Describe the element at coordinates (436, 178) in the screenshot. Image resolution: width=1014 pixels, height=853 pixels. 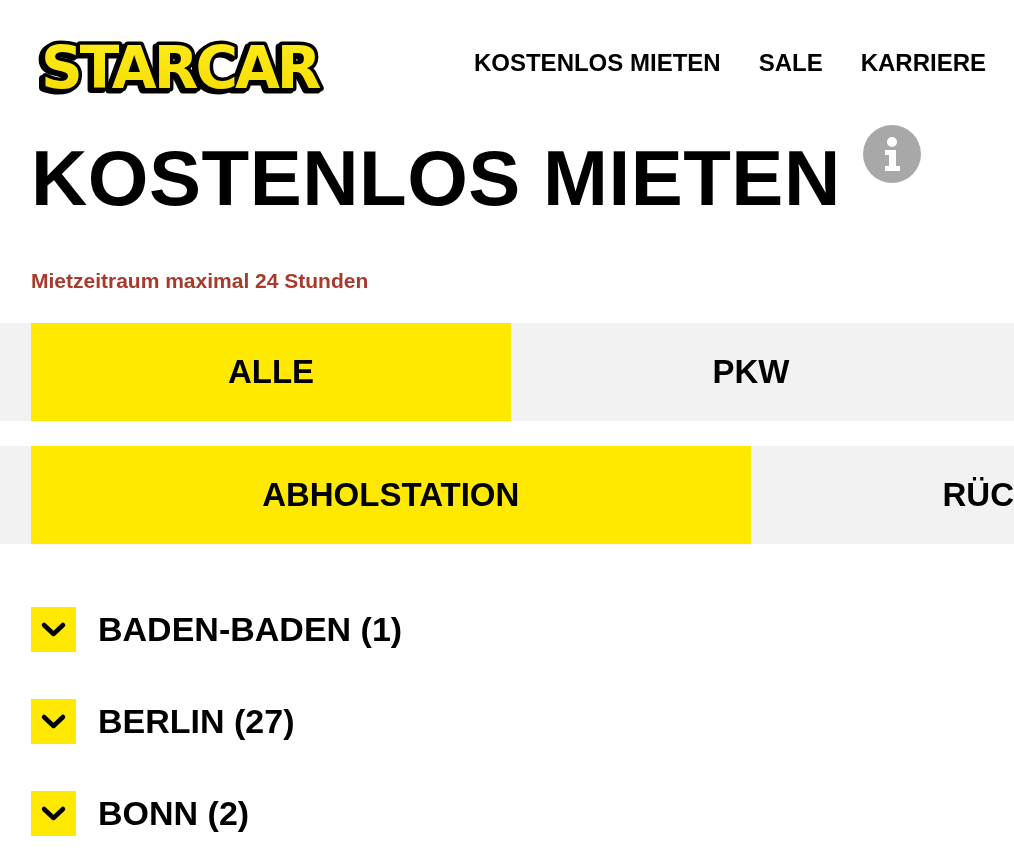
I see `page-title: KOSTENLOS MIETEN` at that location.